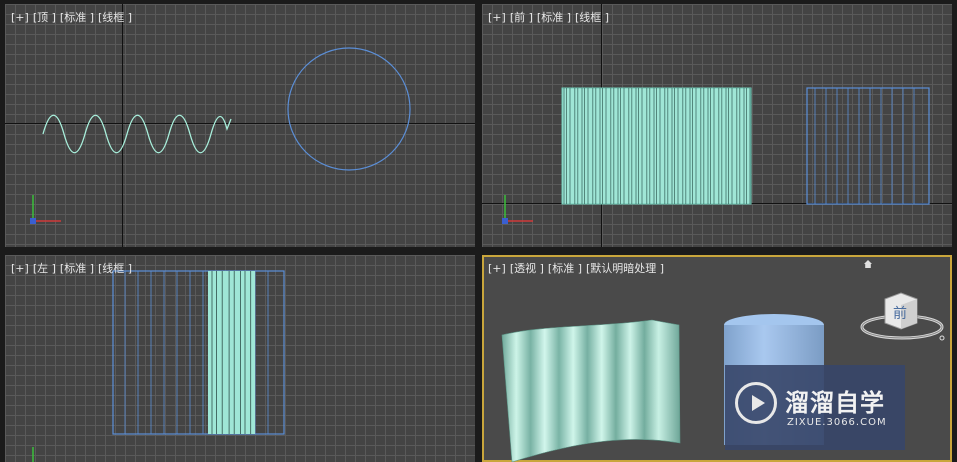  Describe the element at coordinates (44, 17) in the screenshot. I see `view-type-label: [顶 ]` at that location.